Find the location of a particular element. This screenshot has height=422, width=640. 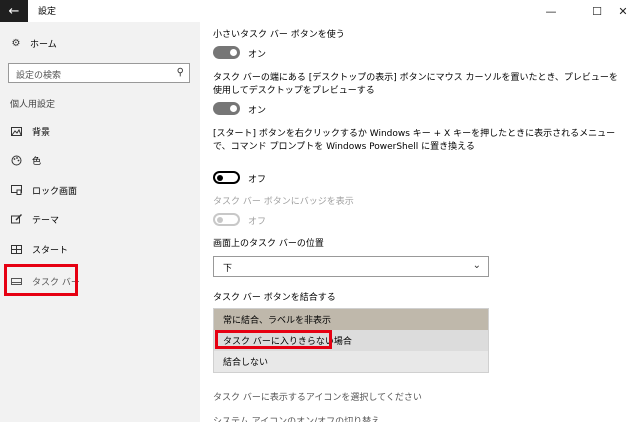

sidebar-item-background: 背景 is located at coordinates (100, 131).